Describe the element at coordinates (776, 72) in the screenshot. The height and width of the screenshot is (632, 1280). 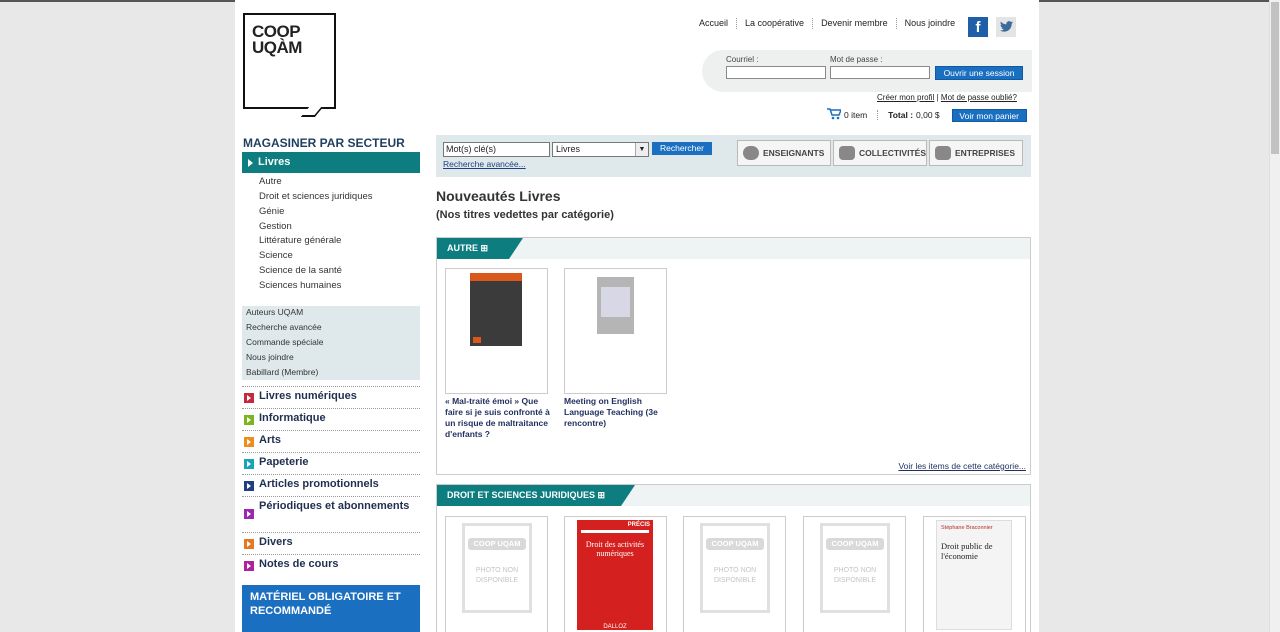
I see `email-field` at that location.